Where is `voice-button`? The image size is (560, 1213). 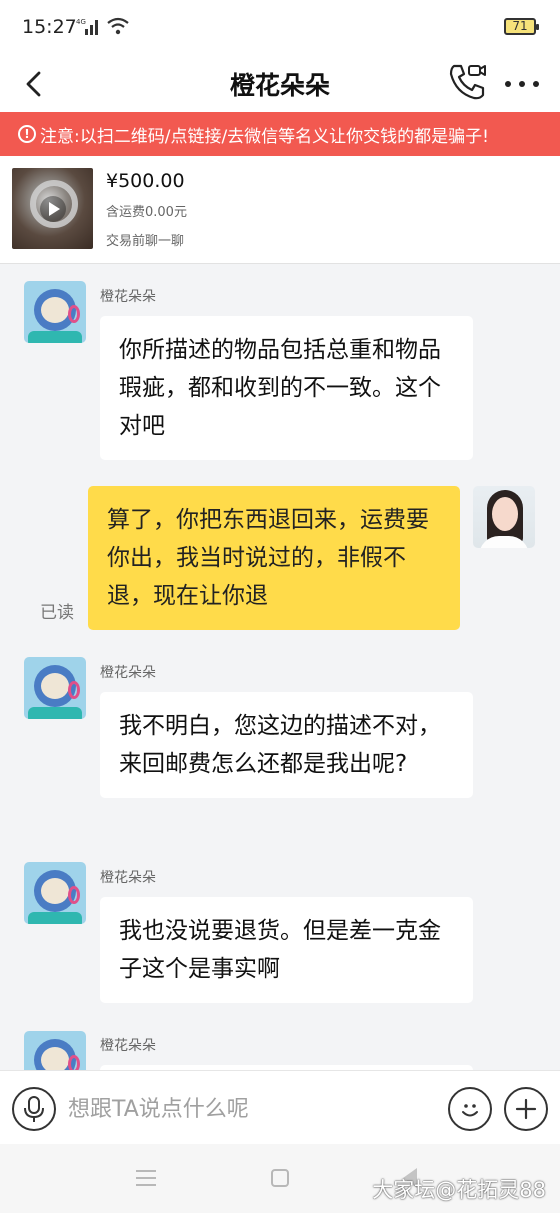 voice-button is located at coordinates (34, 1109).